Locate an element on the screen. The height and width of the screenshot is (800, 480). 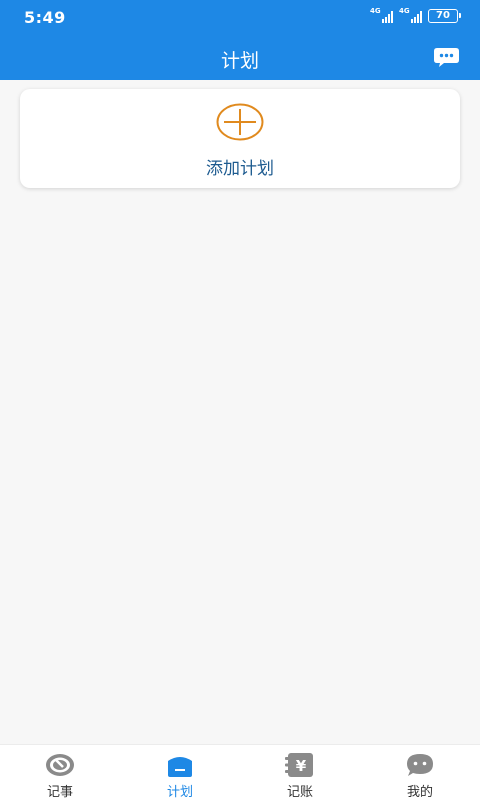
nav-item-notes: 记事 is located at coordinates (60, 772).